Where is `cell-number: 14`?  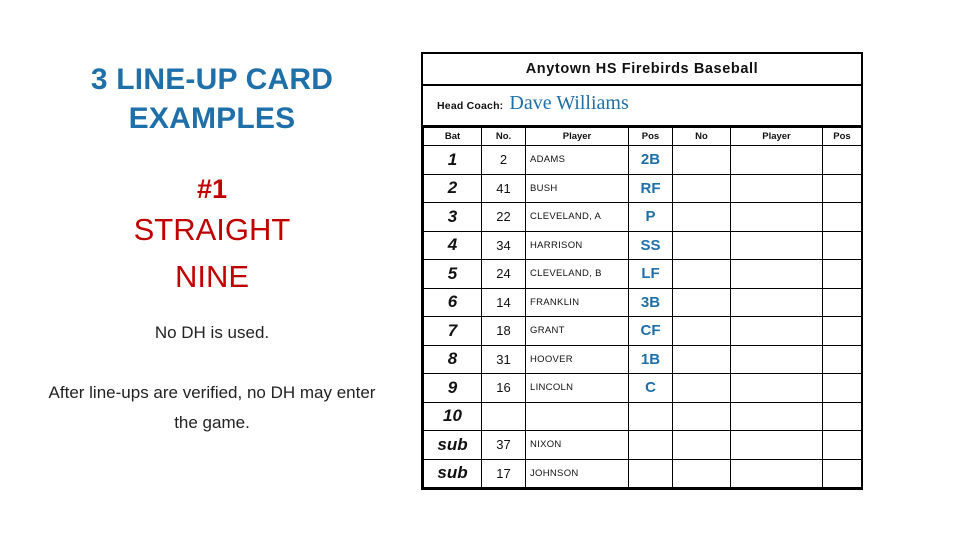
cell-number: 14 is located at coordinates (503, 302).